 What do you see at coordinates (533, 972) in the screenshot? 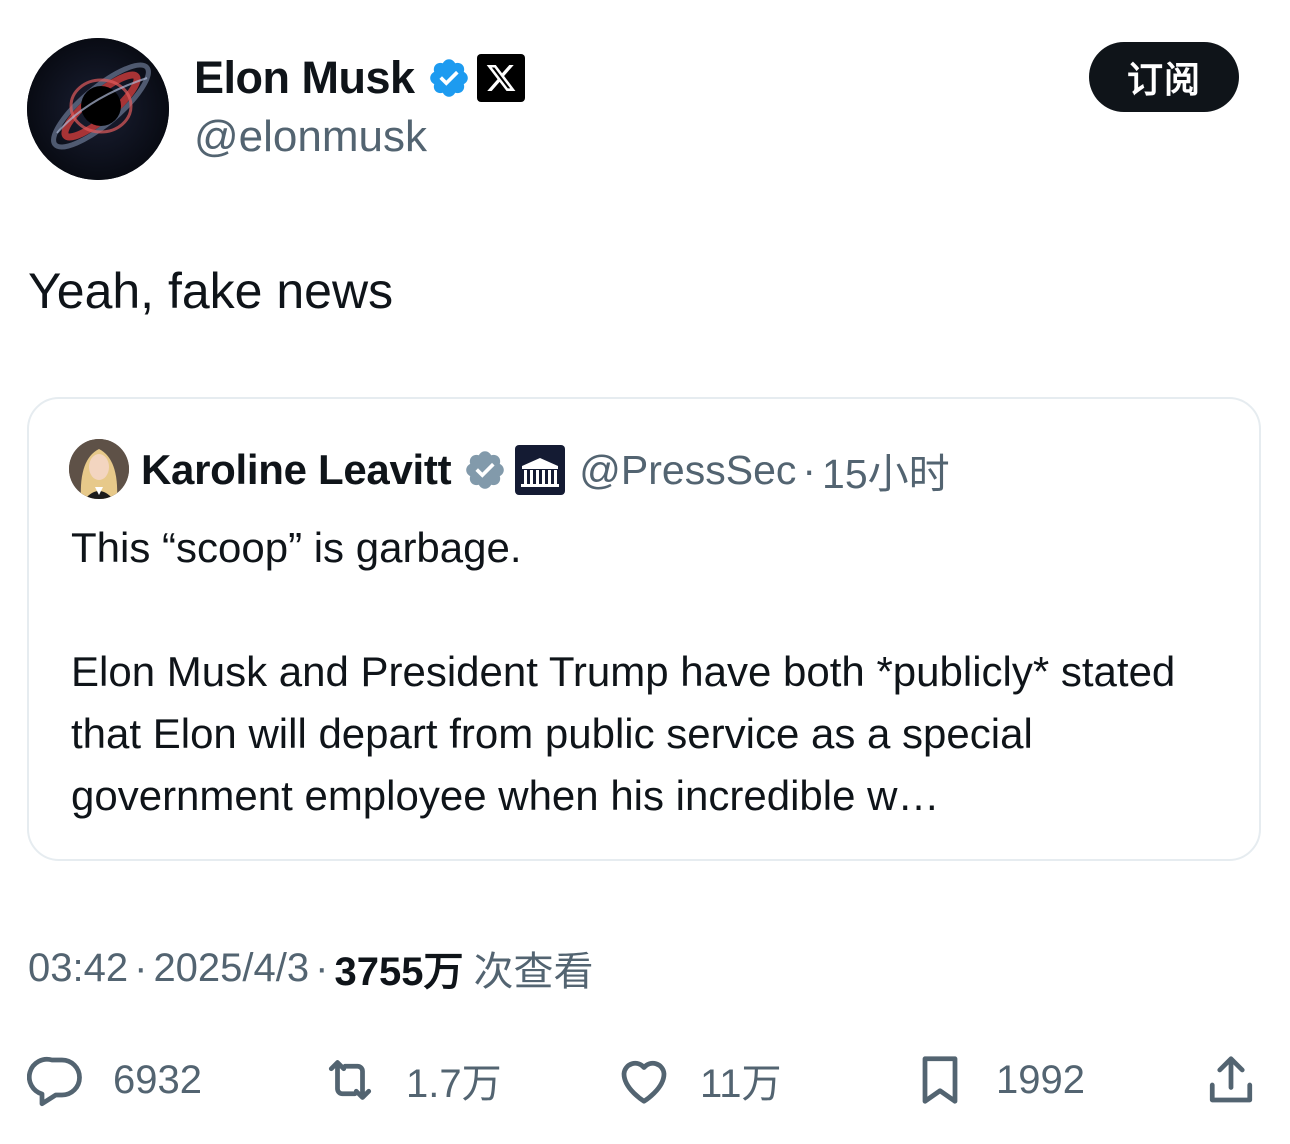
I see `view-count-label: 次查看` at bounding box center [533, 972].